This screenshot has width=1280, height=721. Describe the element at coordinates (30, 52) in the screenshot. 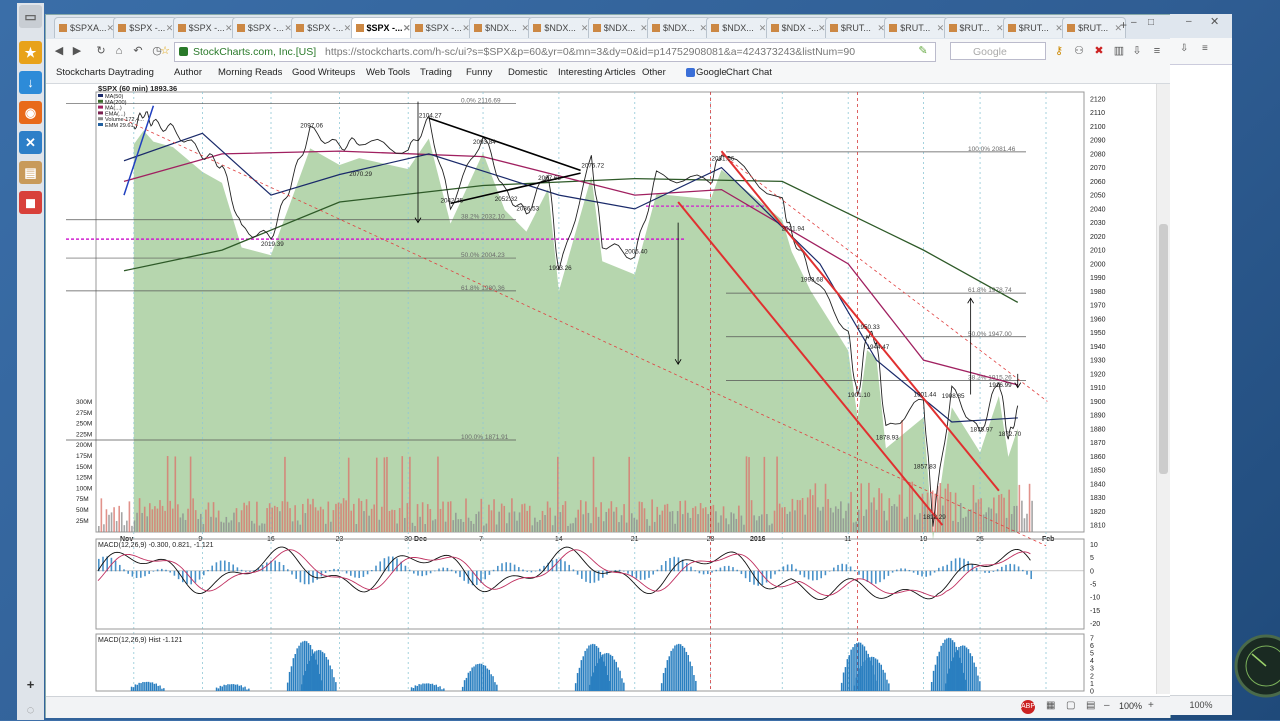

I see `star-icon: ★` at that location.